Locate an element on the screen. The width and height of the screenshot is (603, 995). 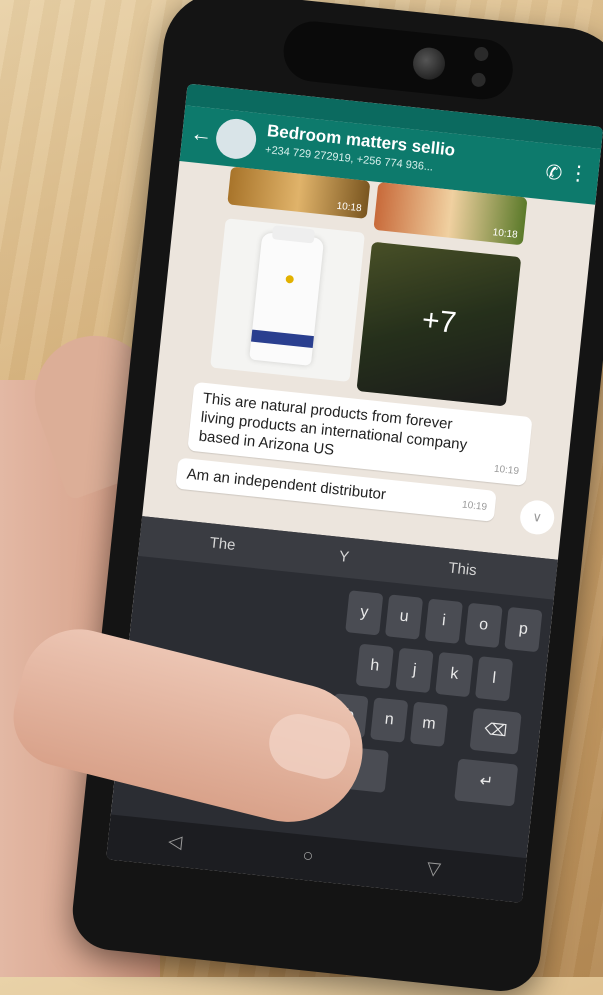
contact-avatar is located at coordinates (236, 138).